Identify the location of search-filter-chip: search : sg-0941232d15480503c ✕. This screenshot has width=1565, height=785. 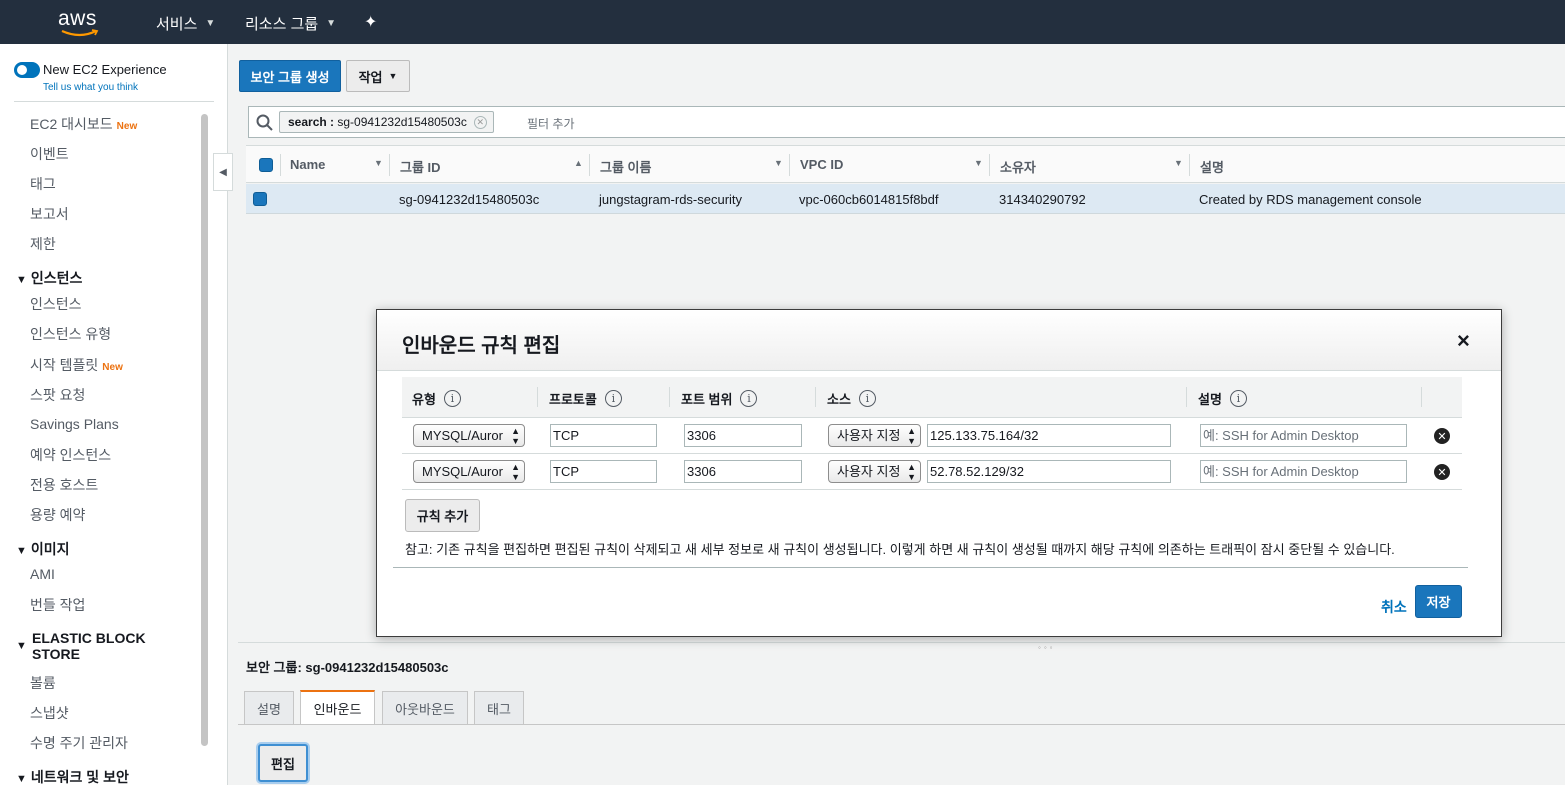
(386, 122).